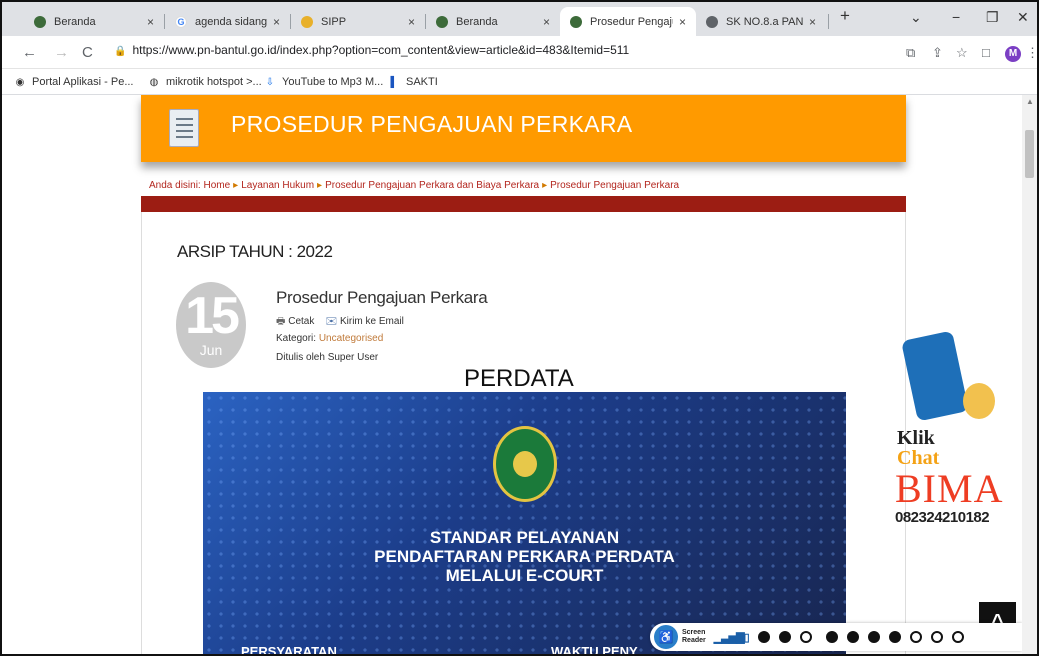 The width and height of the screenshot is (1039, 656). I want to click on font-style-icon, so click(894, 637).